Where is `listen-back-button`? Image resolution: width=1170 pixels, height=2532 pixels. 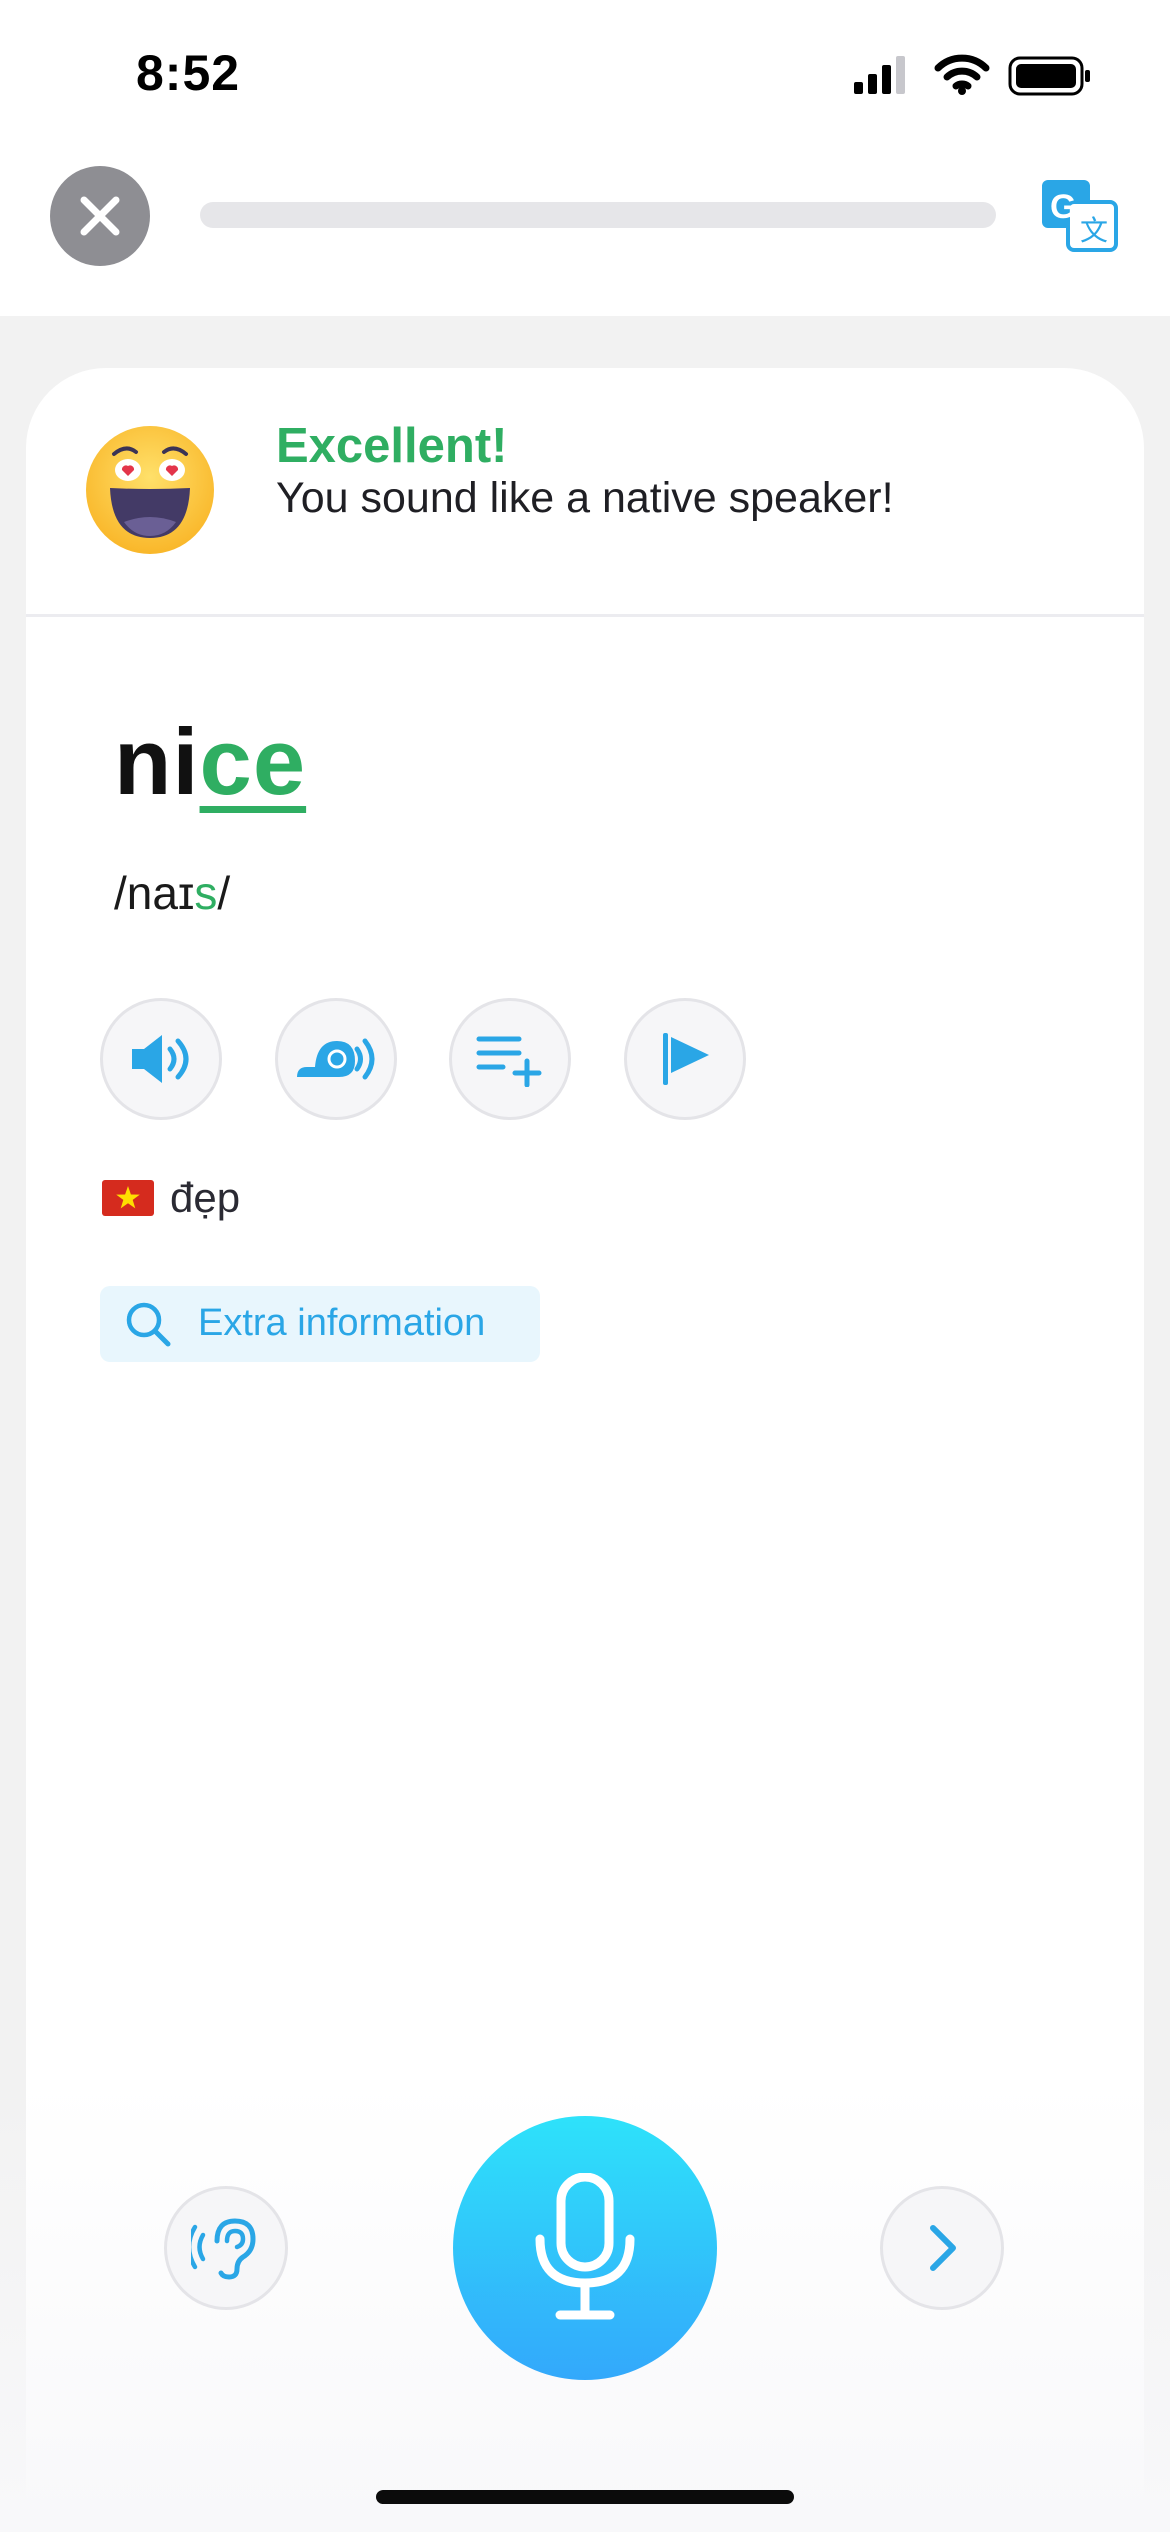 listen-back-button is located at coordinates (226, 2248).